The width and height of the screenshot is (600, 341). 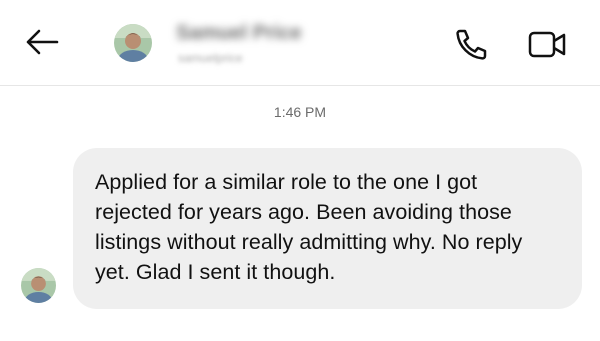 I want to click on contact-username: samuelprice, so click(x=210, y=58).